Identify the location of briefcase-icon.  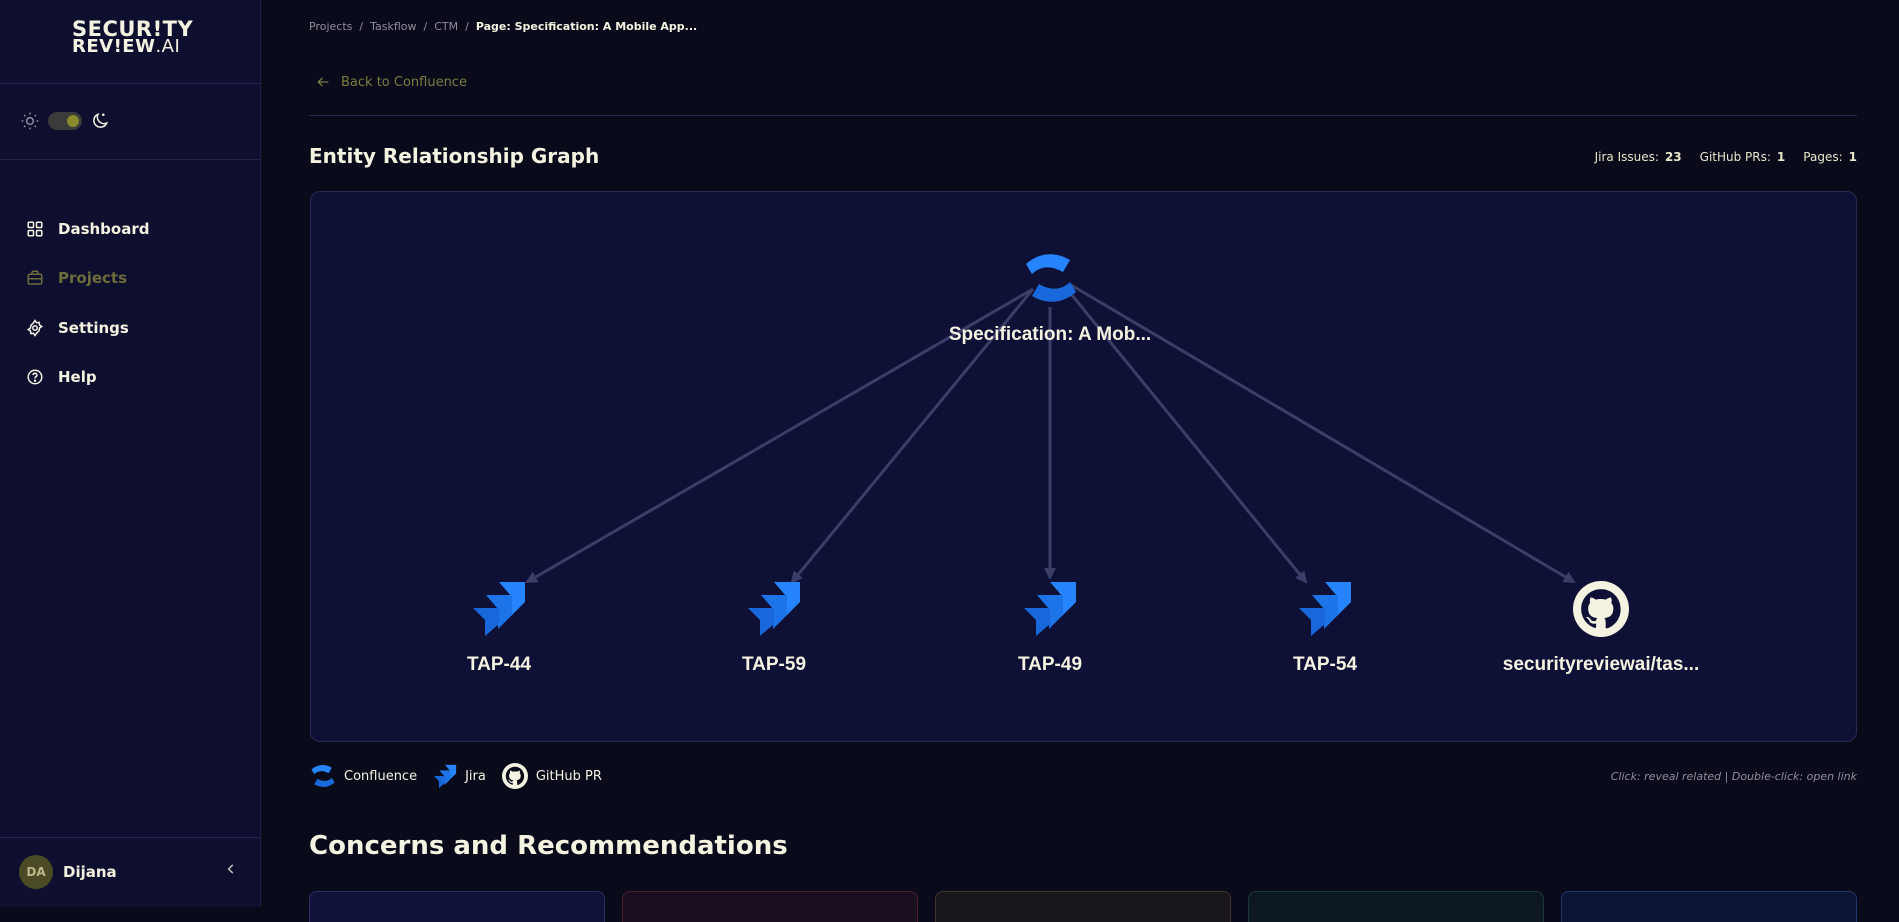
(35, 277).